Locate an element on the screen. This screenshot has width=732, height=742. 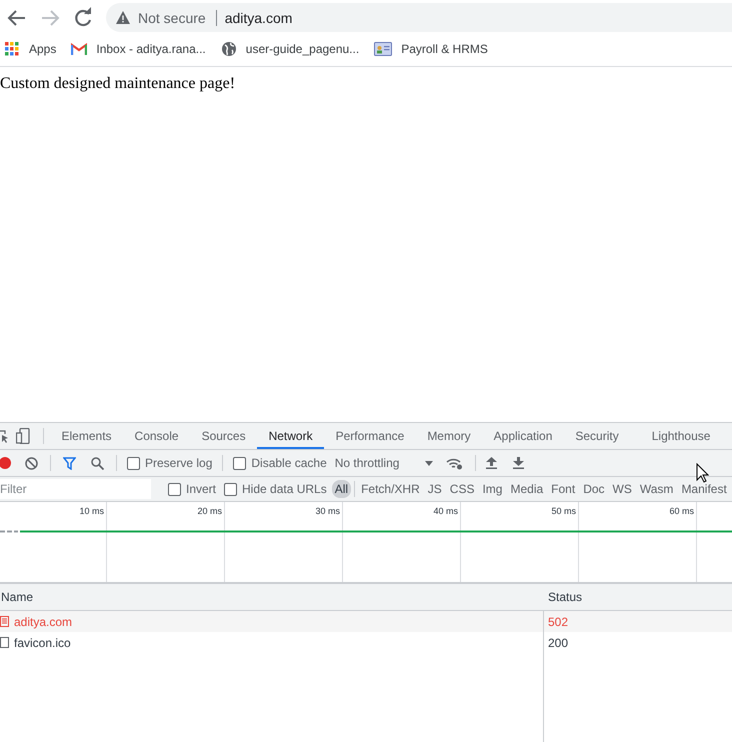
type-filter: Doc is located at coordinates (594, 489).